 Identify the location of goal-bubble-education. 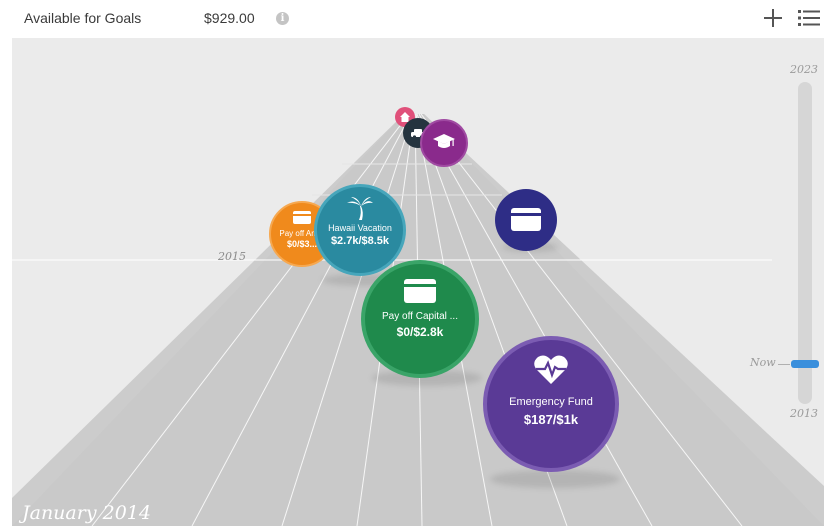
(444, 143).